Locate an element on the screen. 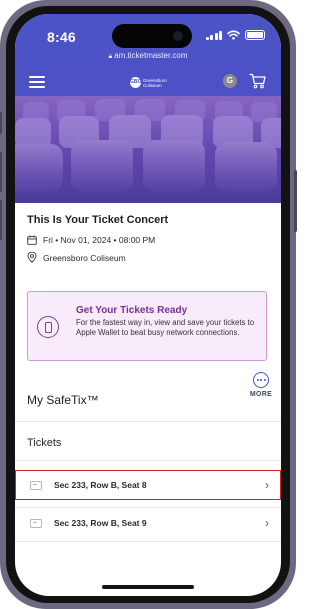 This screenshot has width=320, height=609. event-date-row: Fri • Nov 01, 2024 • 08:00 PM is located at coordinates (91, 240).